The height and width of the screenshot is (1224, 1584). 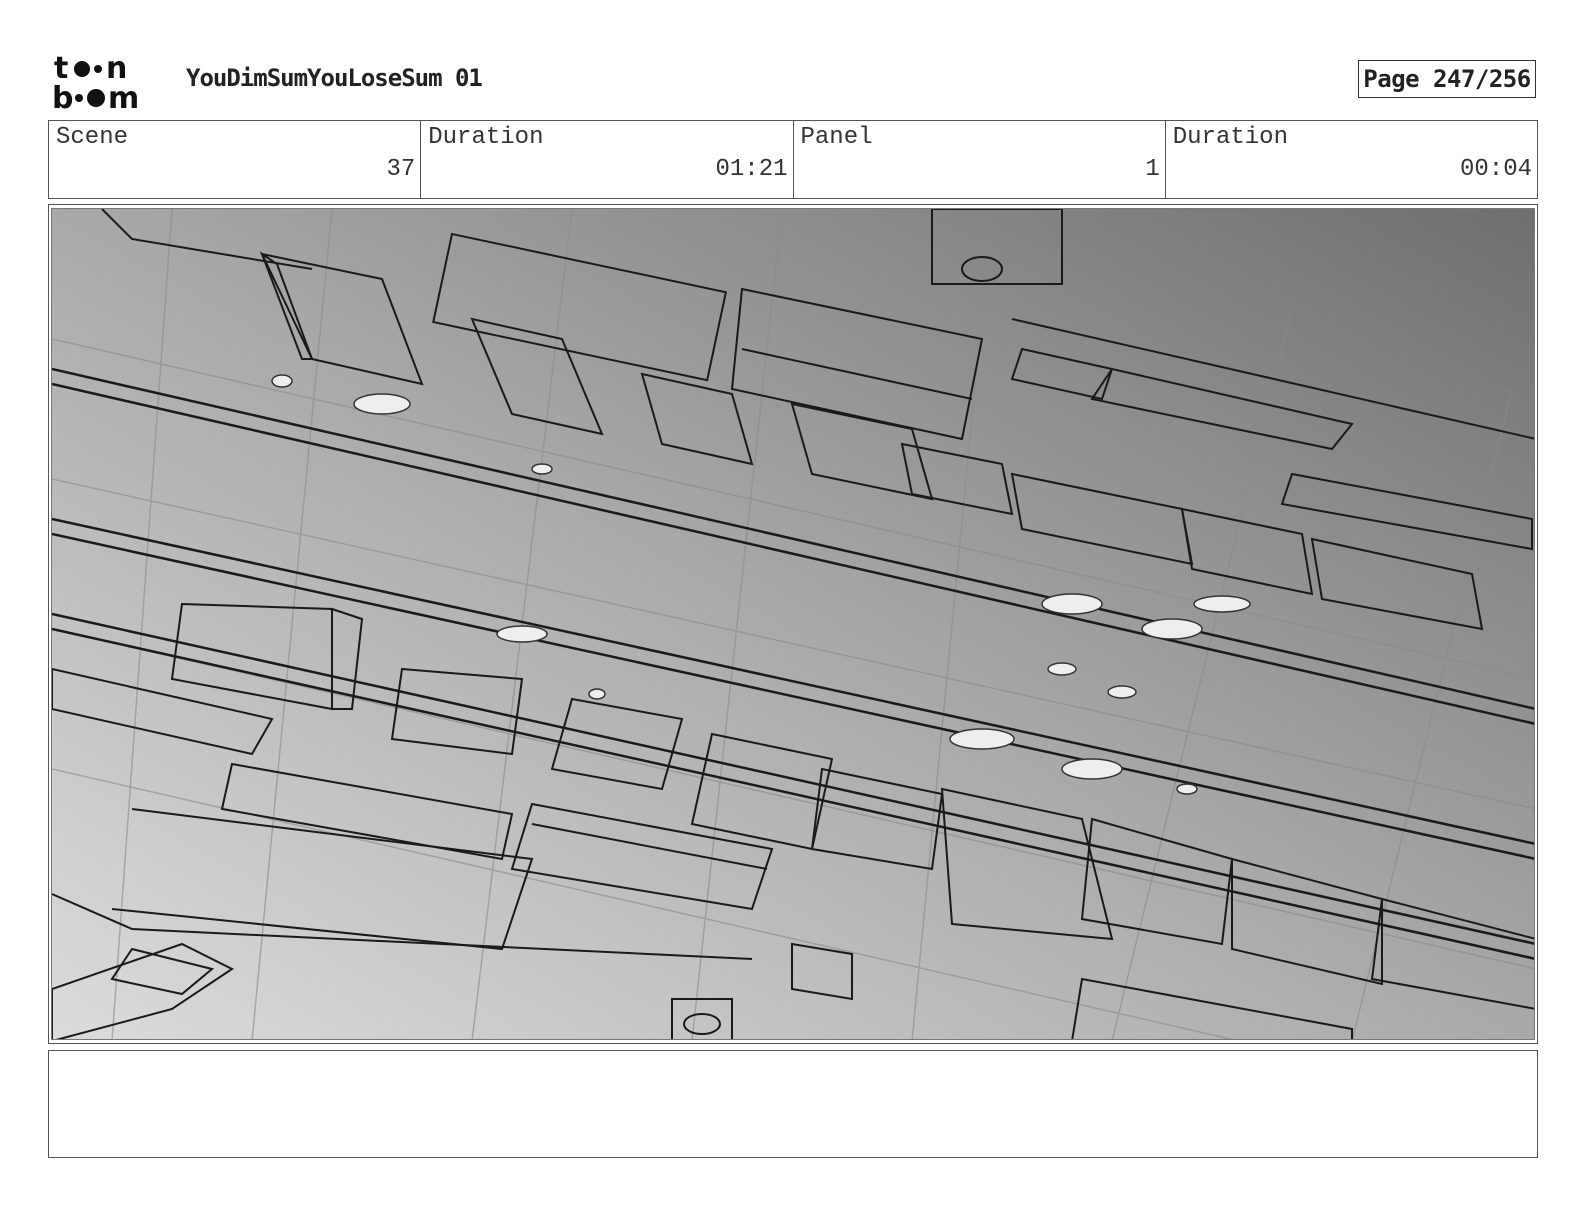 What do you see at coordinates (92, 137) in the screenshot?
I see `scene-label: Scene` at bounding box center [92, 137].